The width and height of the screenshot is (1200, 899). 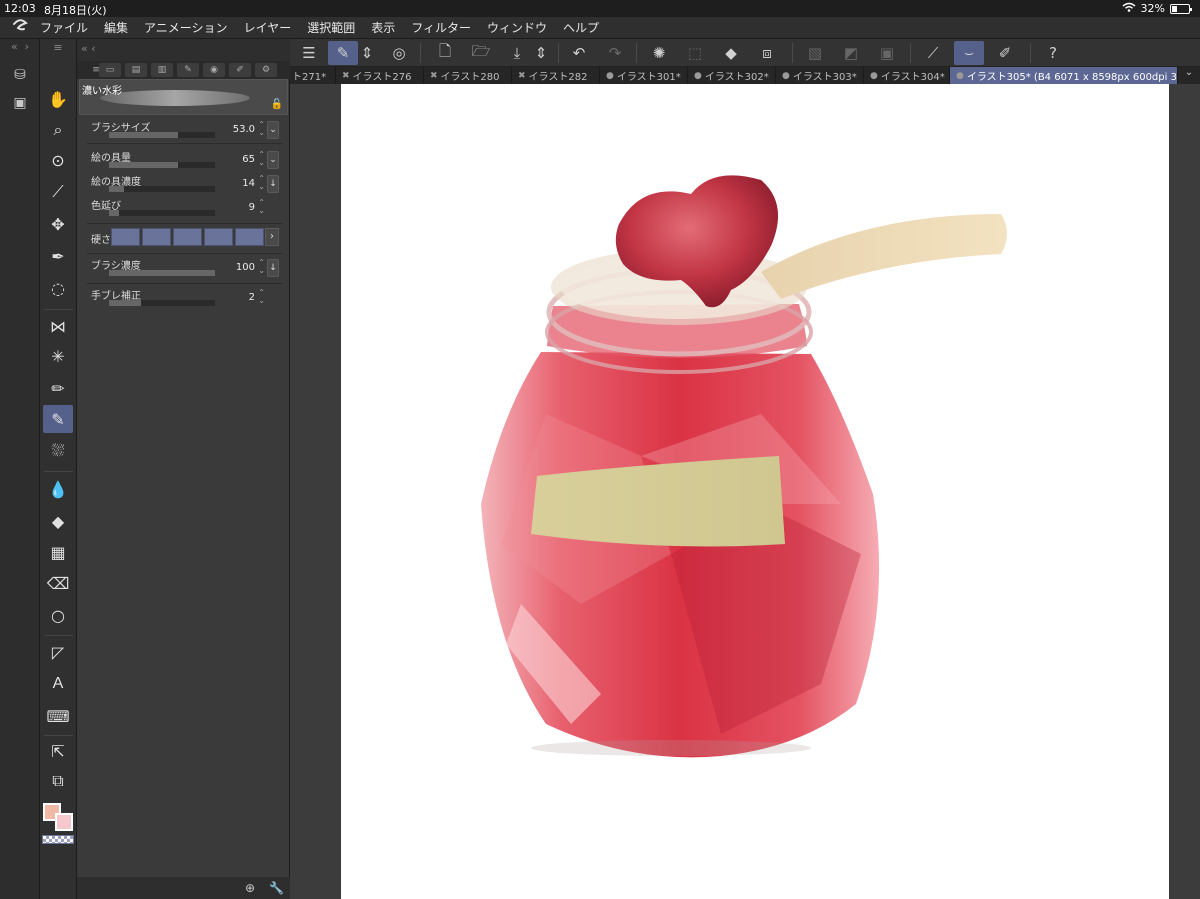 What do you see at coordinates (58, 521) in the screenshot?
I see `fill-bucket-icon: ◆` at bounding box center [58, 521].